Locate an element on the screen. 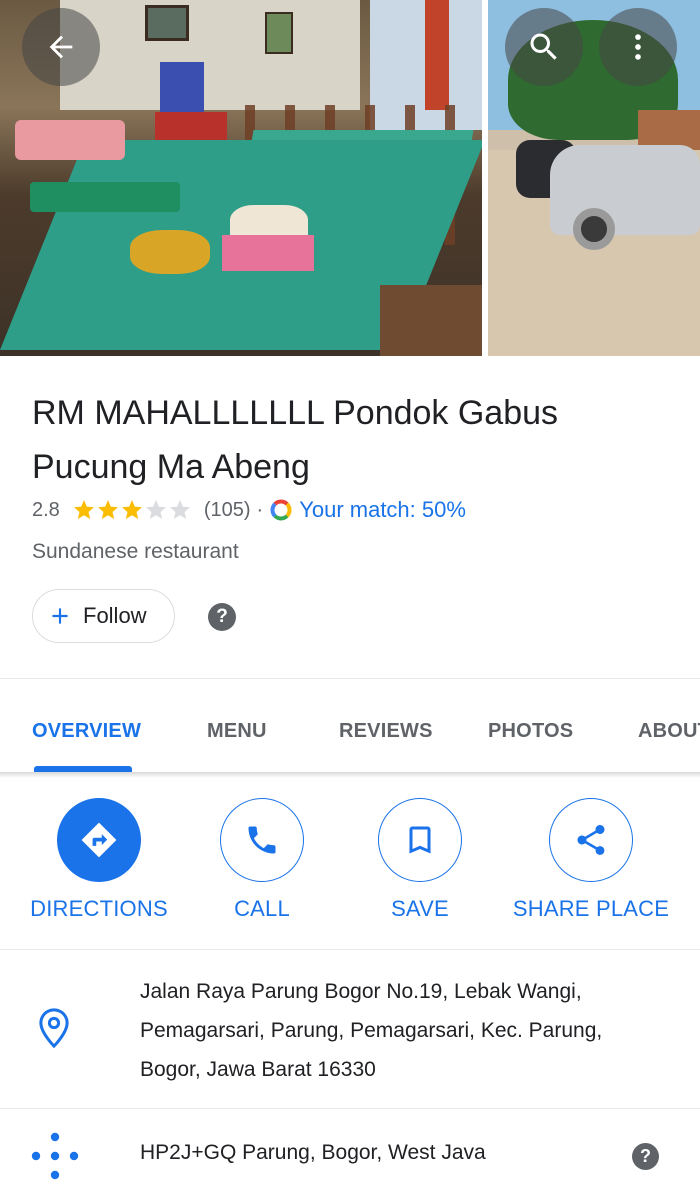  follow-button: Follow is located at coordinates (103, 616).